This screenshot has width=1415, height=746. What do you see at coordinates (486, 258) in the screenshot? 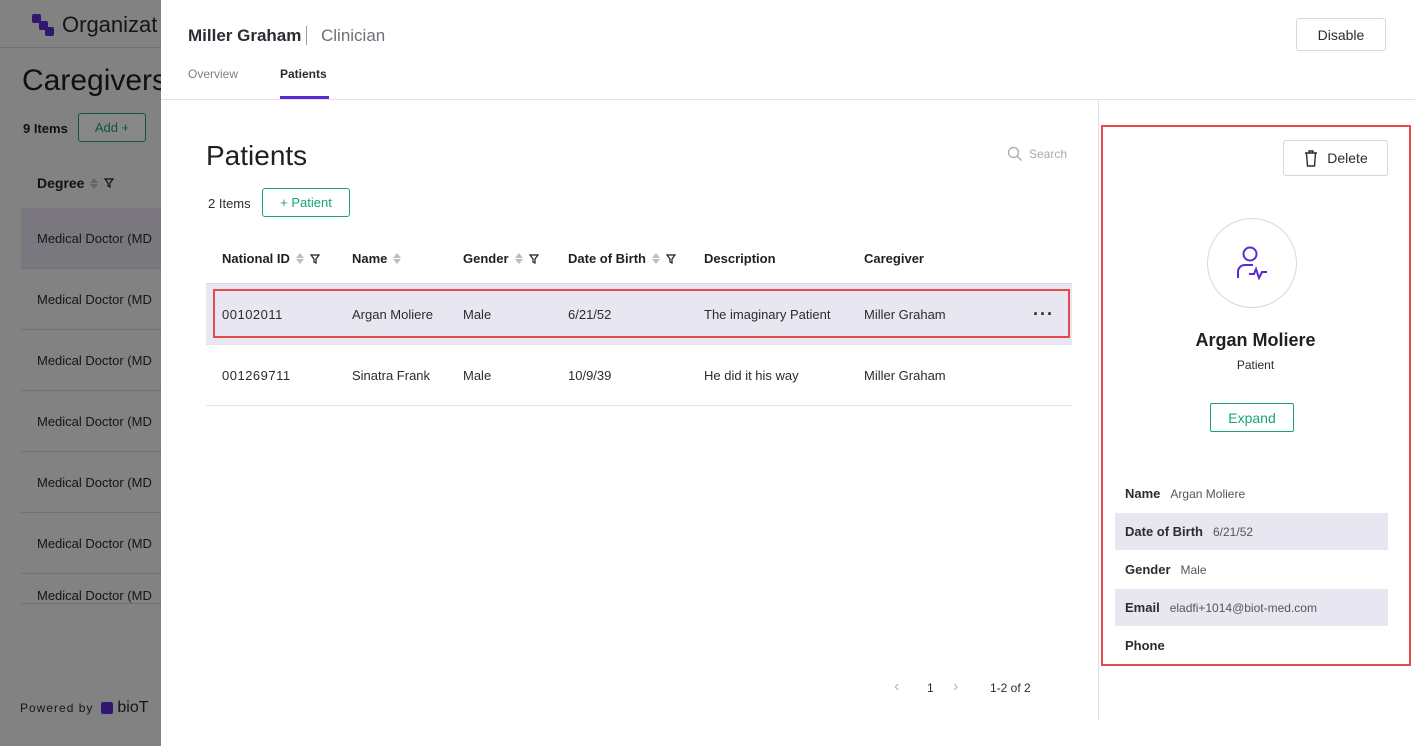
I see `column-label: Gender` at bounding box center [486, 258].